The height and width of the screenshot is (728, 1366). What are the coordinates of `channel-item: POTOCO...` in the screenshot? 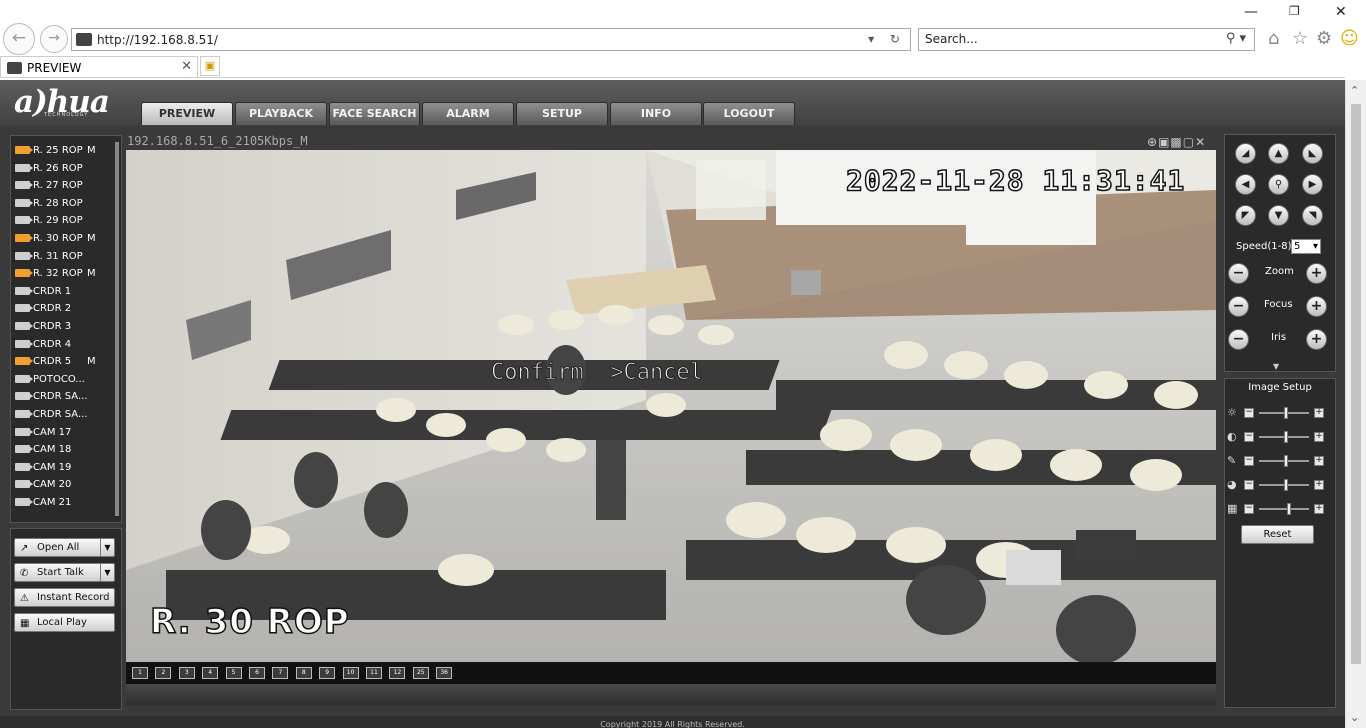 It's located at (65, 380).